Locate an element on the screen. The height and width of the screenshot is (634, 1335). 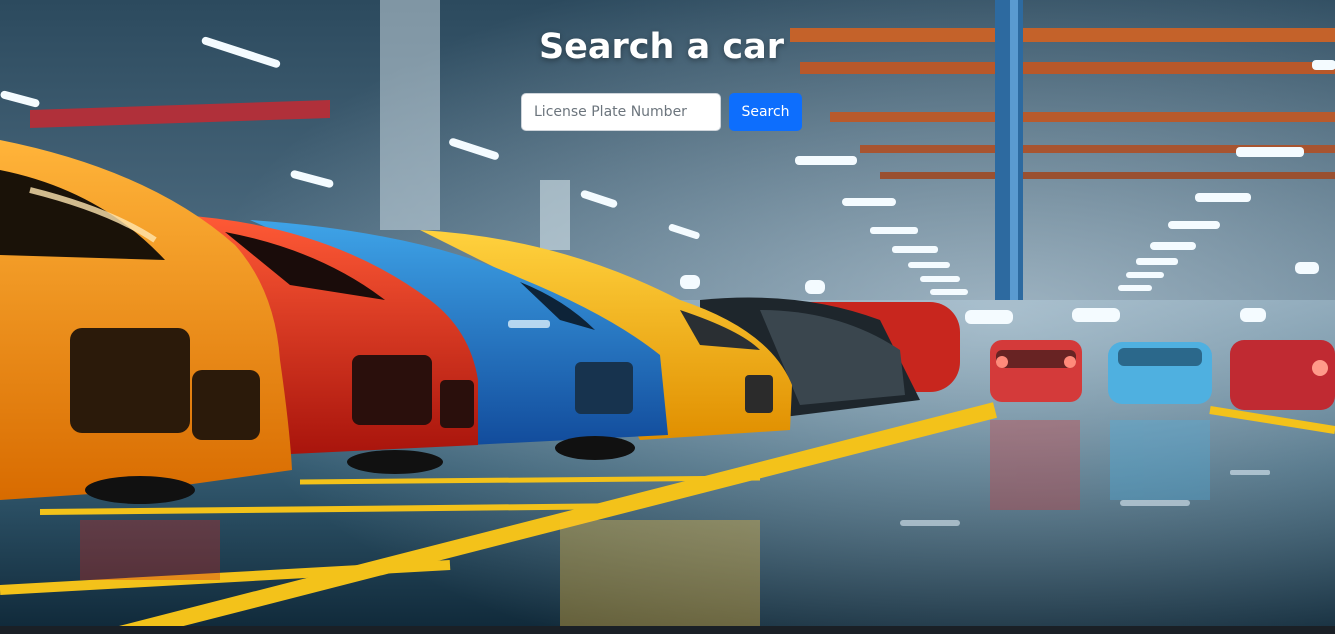
search-form: Search is located at coordinates (661, 112).